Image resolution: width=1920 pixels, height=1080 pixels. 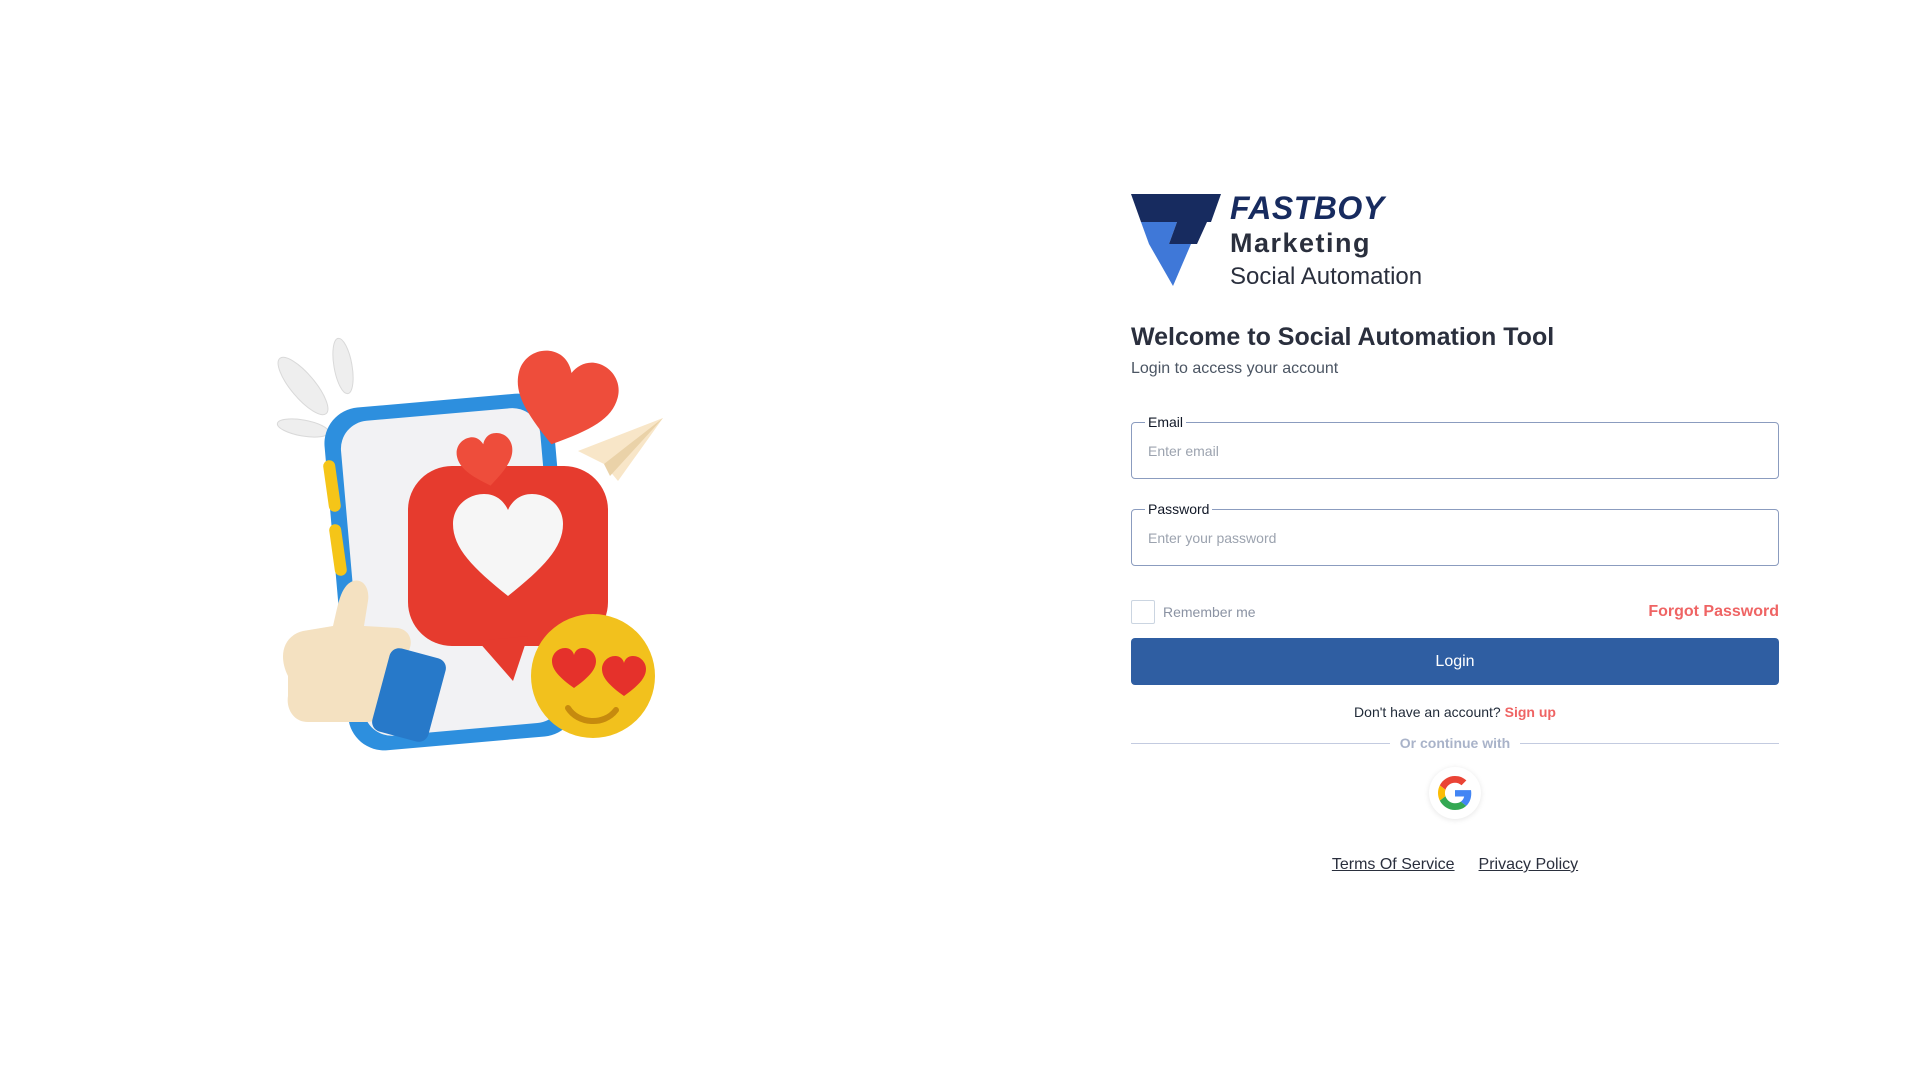 What do you see at coordinates (1260, 743) in the screenshot?
I see `divider-line-left` at bounding box center [1260, 743].